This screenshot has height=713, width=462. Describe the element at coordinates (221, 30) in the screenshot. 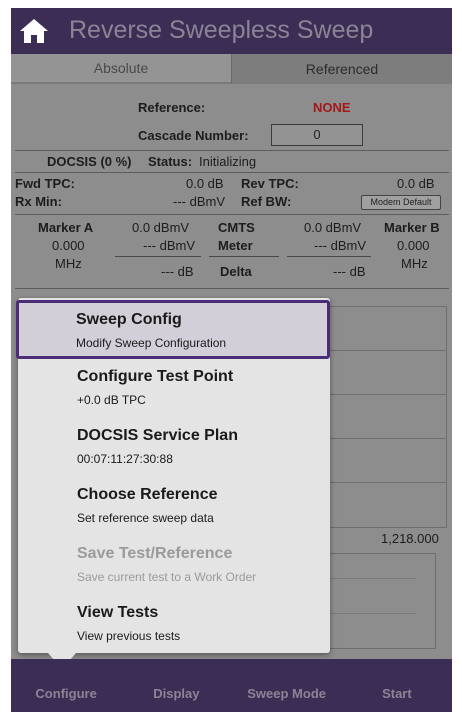

I see `app-title: Reverse Sweepless Sweep` at that location.